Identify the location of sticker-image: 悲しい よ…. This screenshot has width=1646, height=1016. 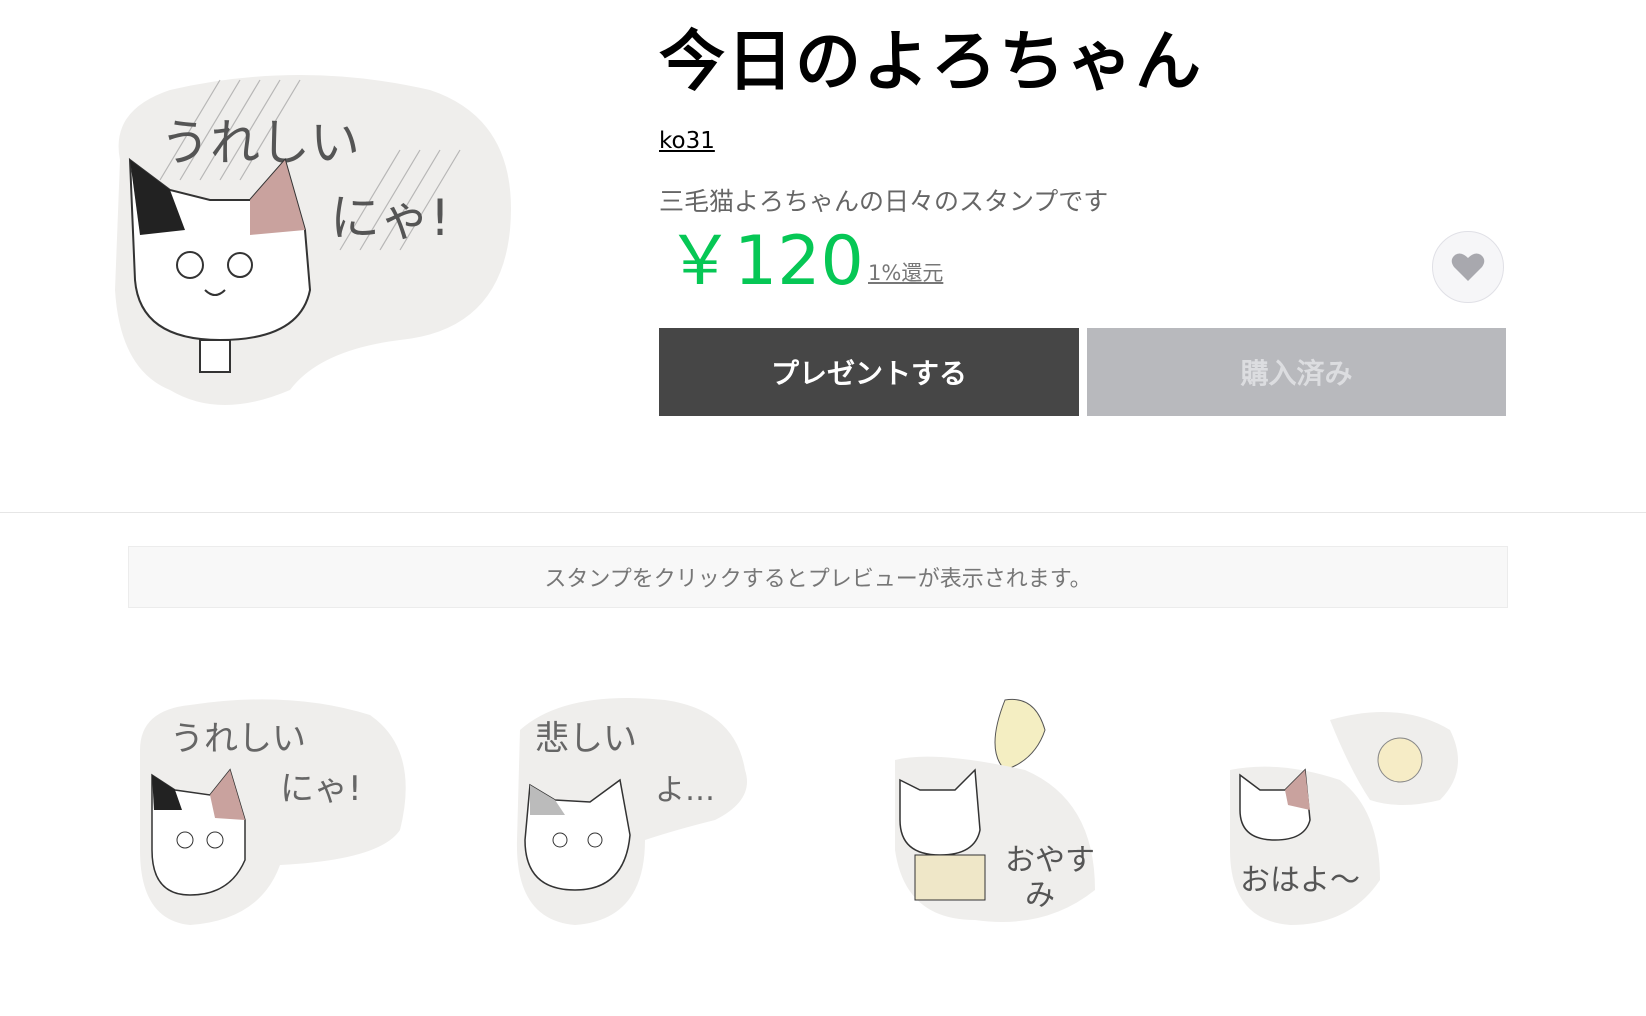
(631, 811).